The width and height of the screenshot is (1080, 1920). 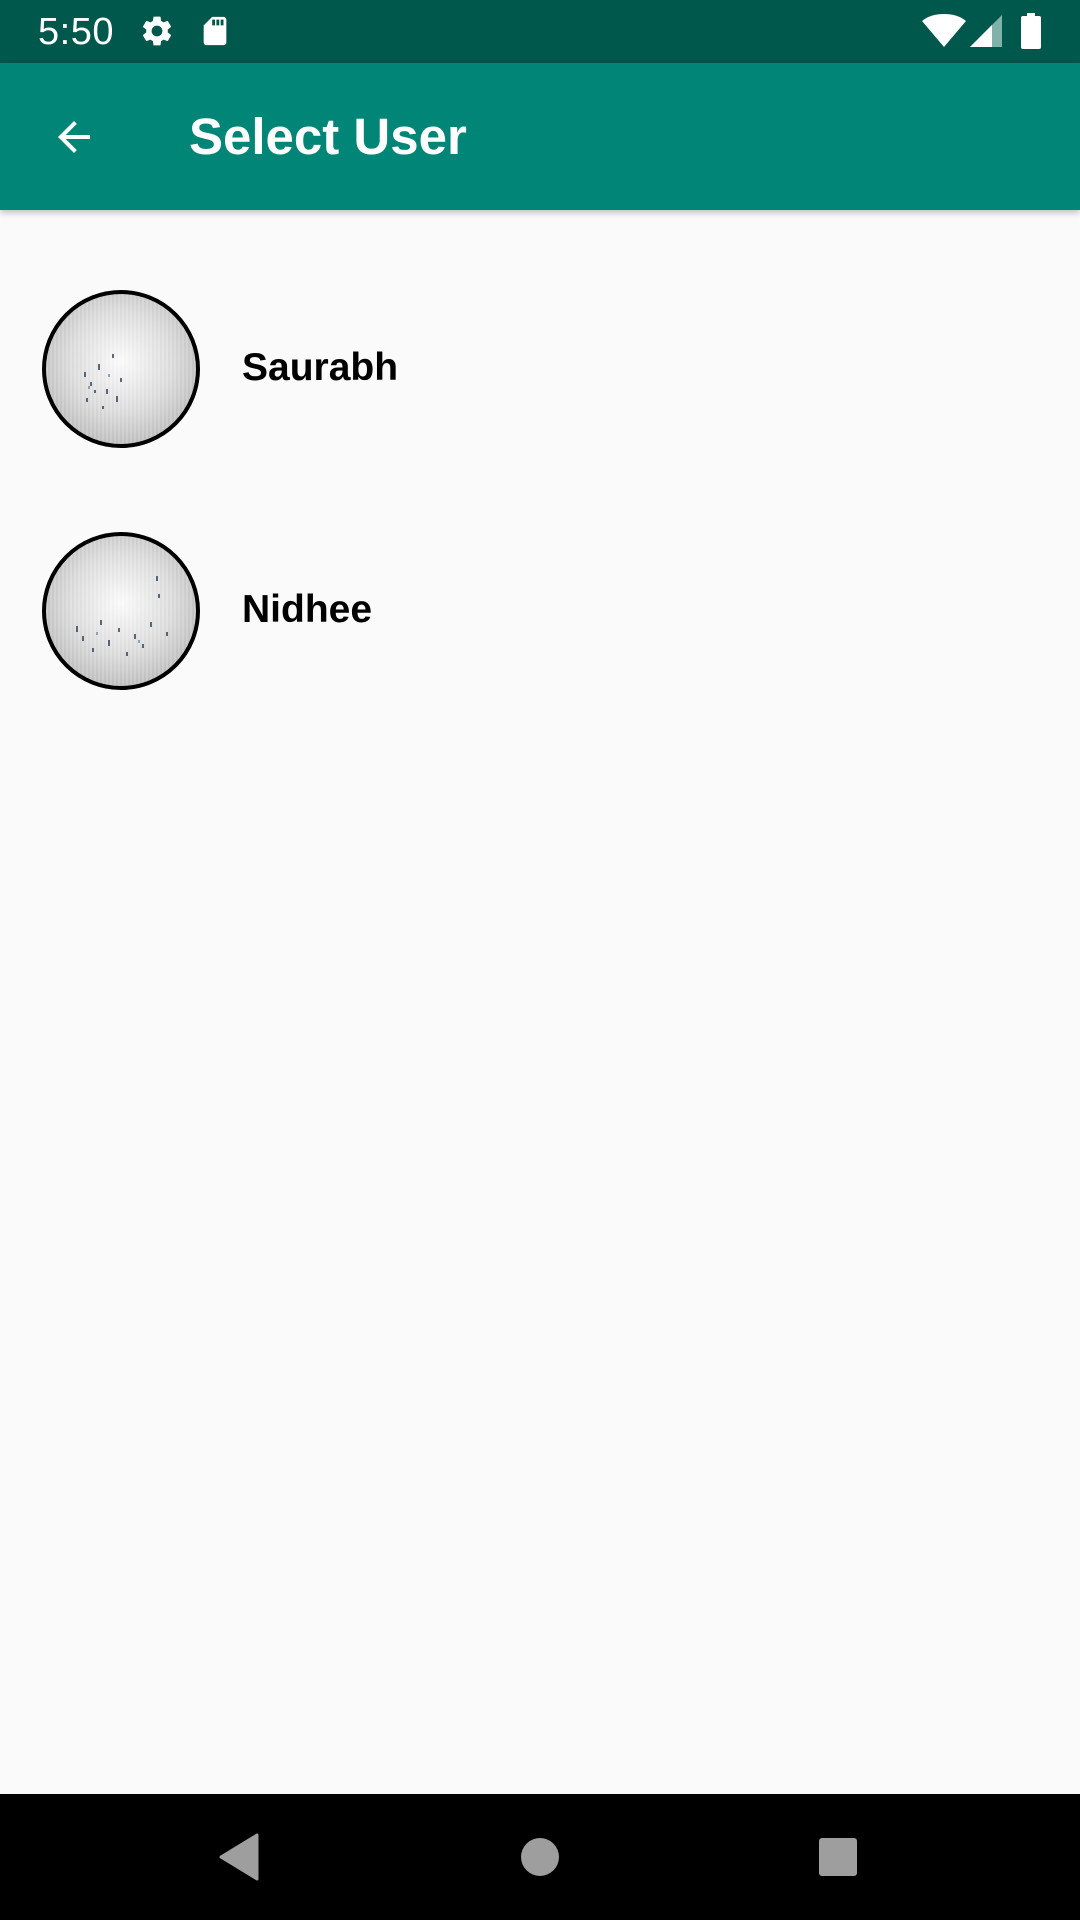 I want to click on nav-recents-icon, so click(x=838, y=1857).